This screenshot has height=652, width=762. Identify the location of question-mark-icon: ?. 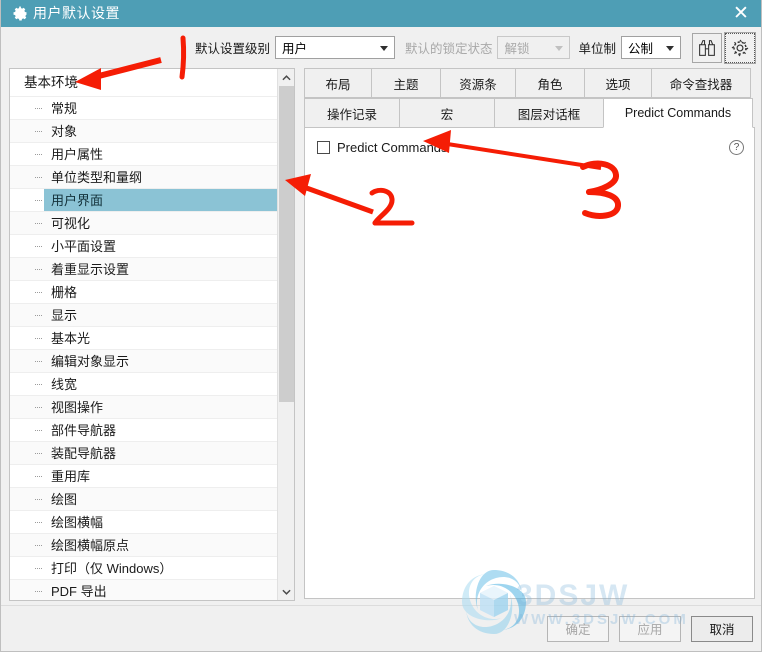
(736, 147).